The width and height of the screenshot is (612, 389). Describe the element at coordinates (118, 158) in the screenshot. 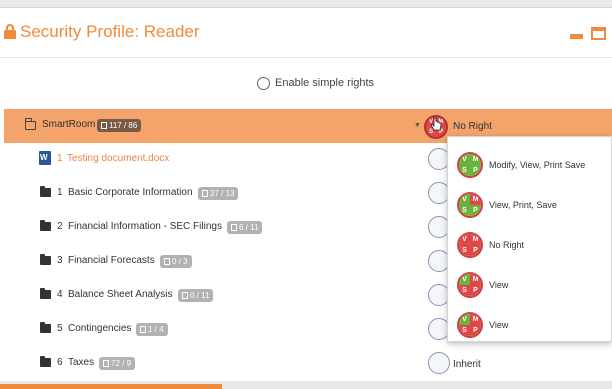

I see `row-label: Testing document.docx` at that location.